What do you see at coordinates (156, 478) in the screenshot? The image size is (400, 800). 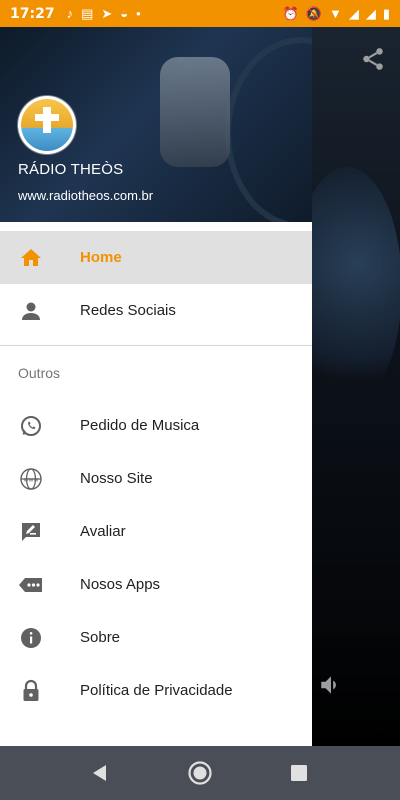 I see `menu-item-nosso-site: www Nosso Site` at bounding box center [156, 478].